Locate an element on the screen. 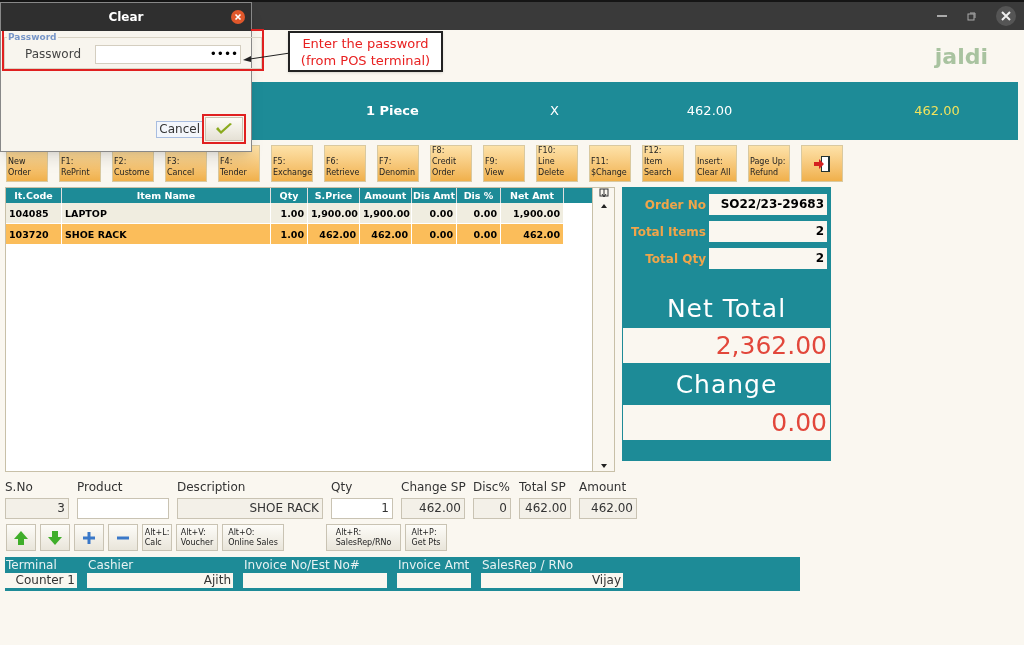 The image size is (1024, 645). change-value: 0.00 is located at coordinates (726, 422).